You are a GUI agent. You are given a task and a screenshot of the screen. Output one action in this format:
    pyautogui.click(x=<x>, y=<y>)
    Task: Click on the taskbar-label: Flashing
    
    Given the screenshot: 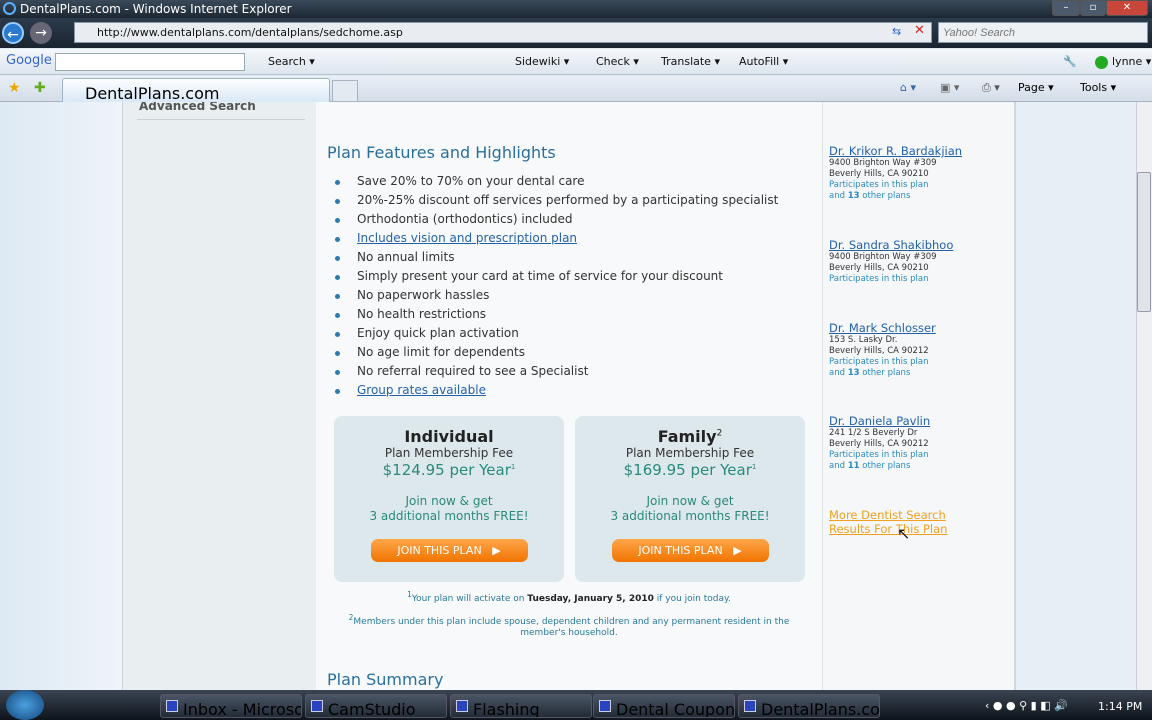 What is the action you would take?
    pyautogui.click(x=506, y=709)
    